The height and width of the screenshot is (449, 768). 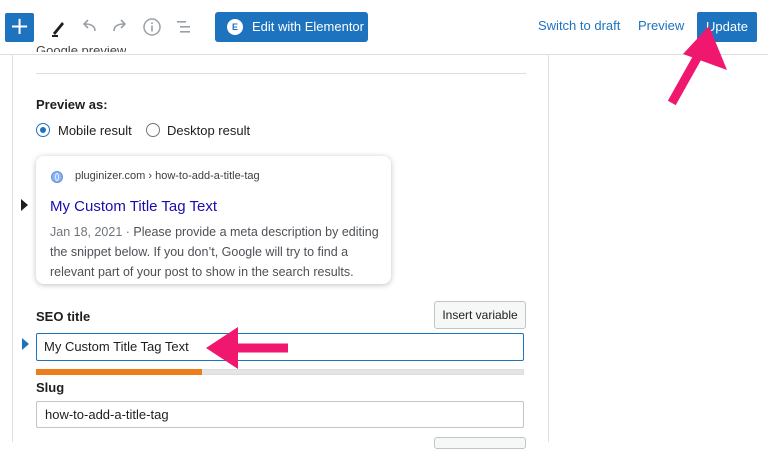 I want to click on cut-off-heading: Google preview, so click(x=81, y=49).